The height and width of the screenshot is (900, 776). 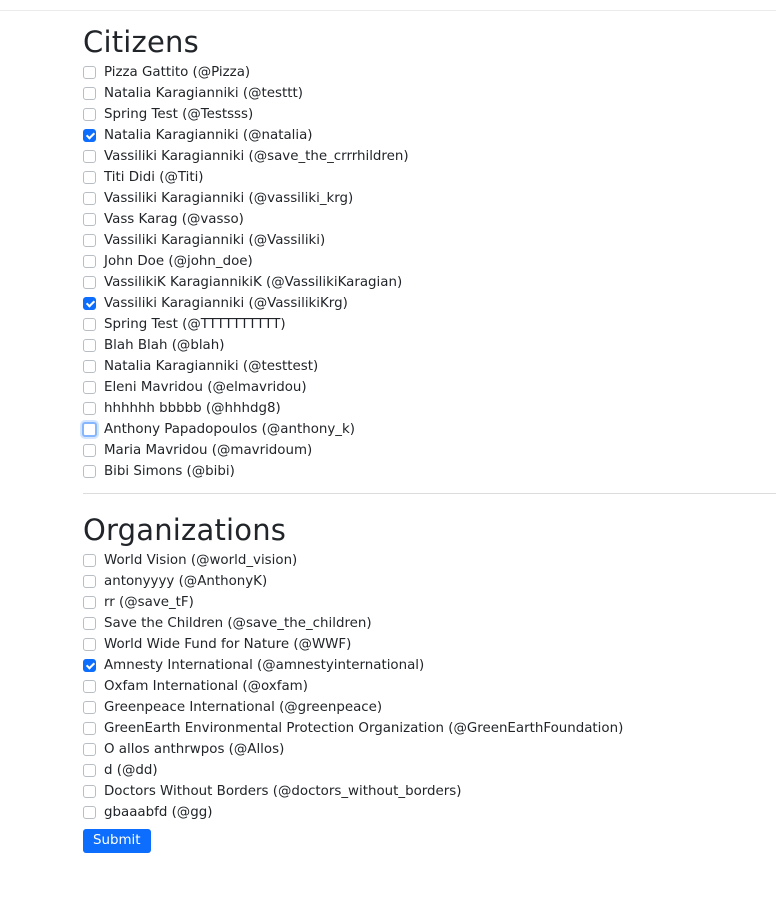 I want to click on citizen-option: Vassiliki Karagianniki (@vassiliki_krg), so click(x=429, y=198).